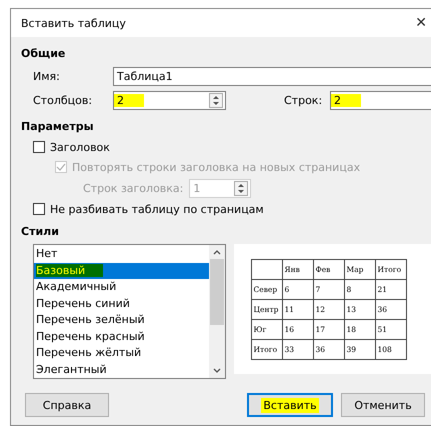 This screenshot has height=426, width=431. I want to click on dialog-button: Отменить, so click(383, 405).